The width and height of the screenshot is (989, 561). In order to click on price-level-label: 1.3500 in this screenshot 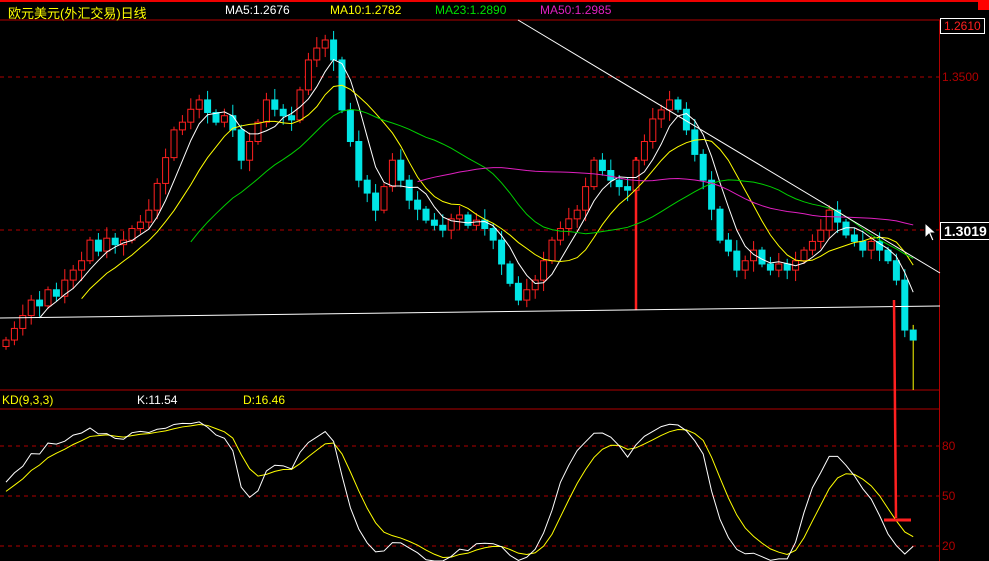, I will do `click(960, 77)`.